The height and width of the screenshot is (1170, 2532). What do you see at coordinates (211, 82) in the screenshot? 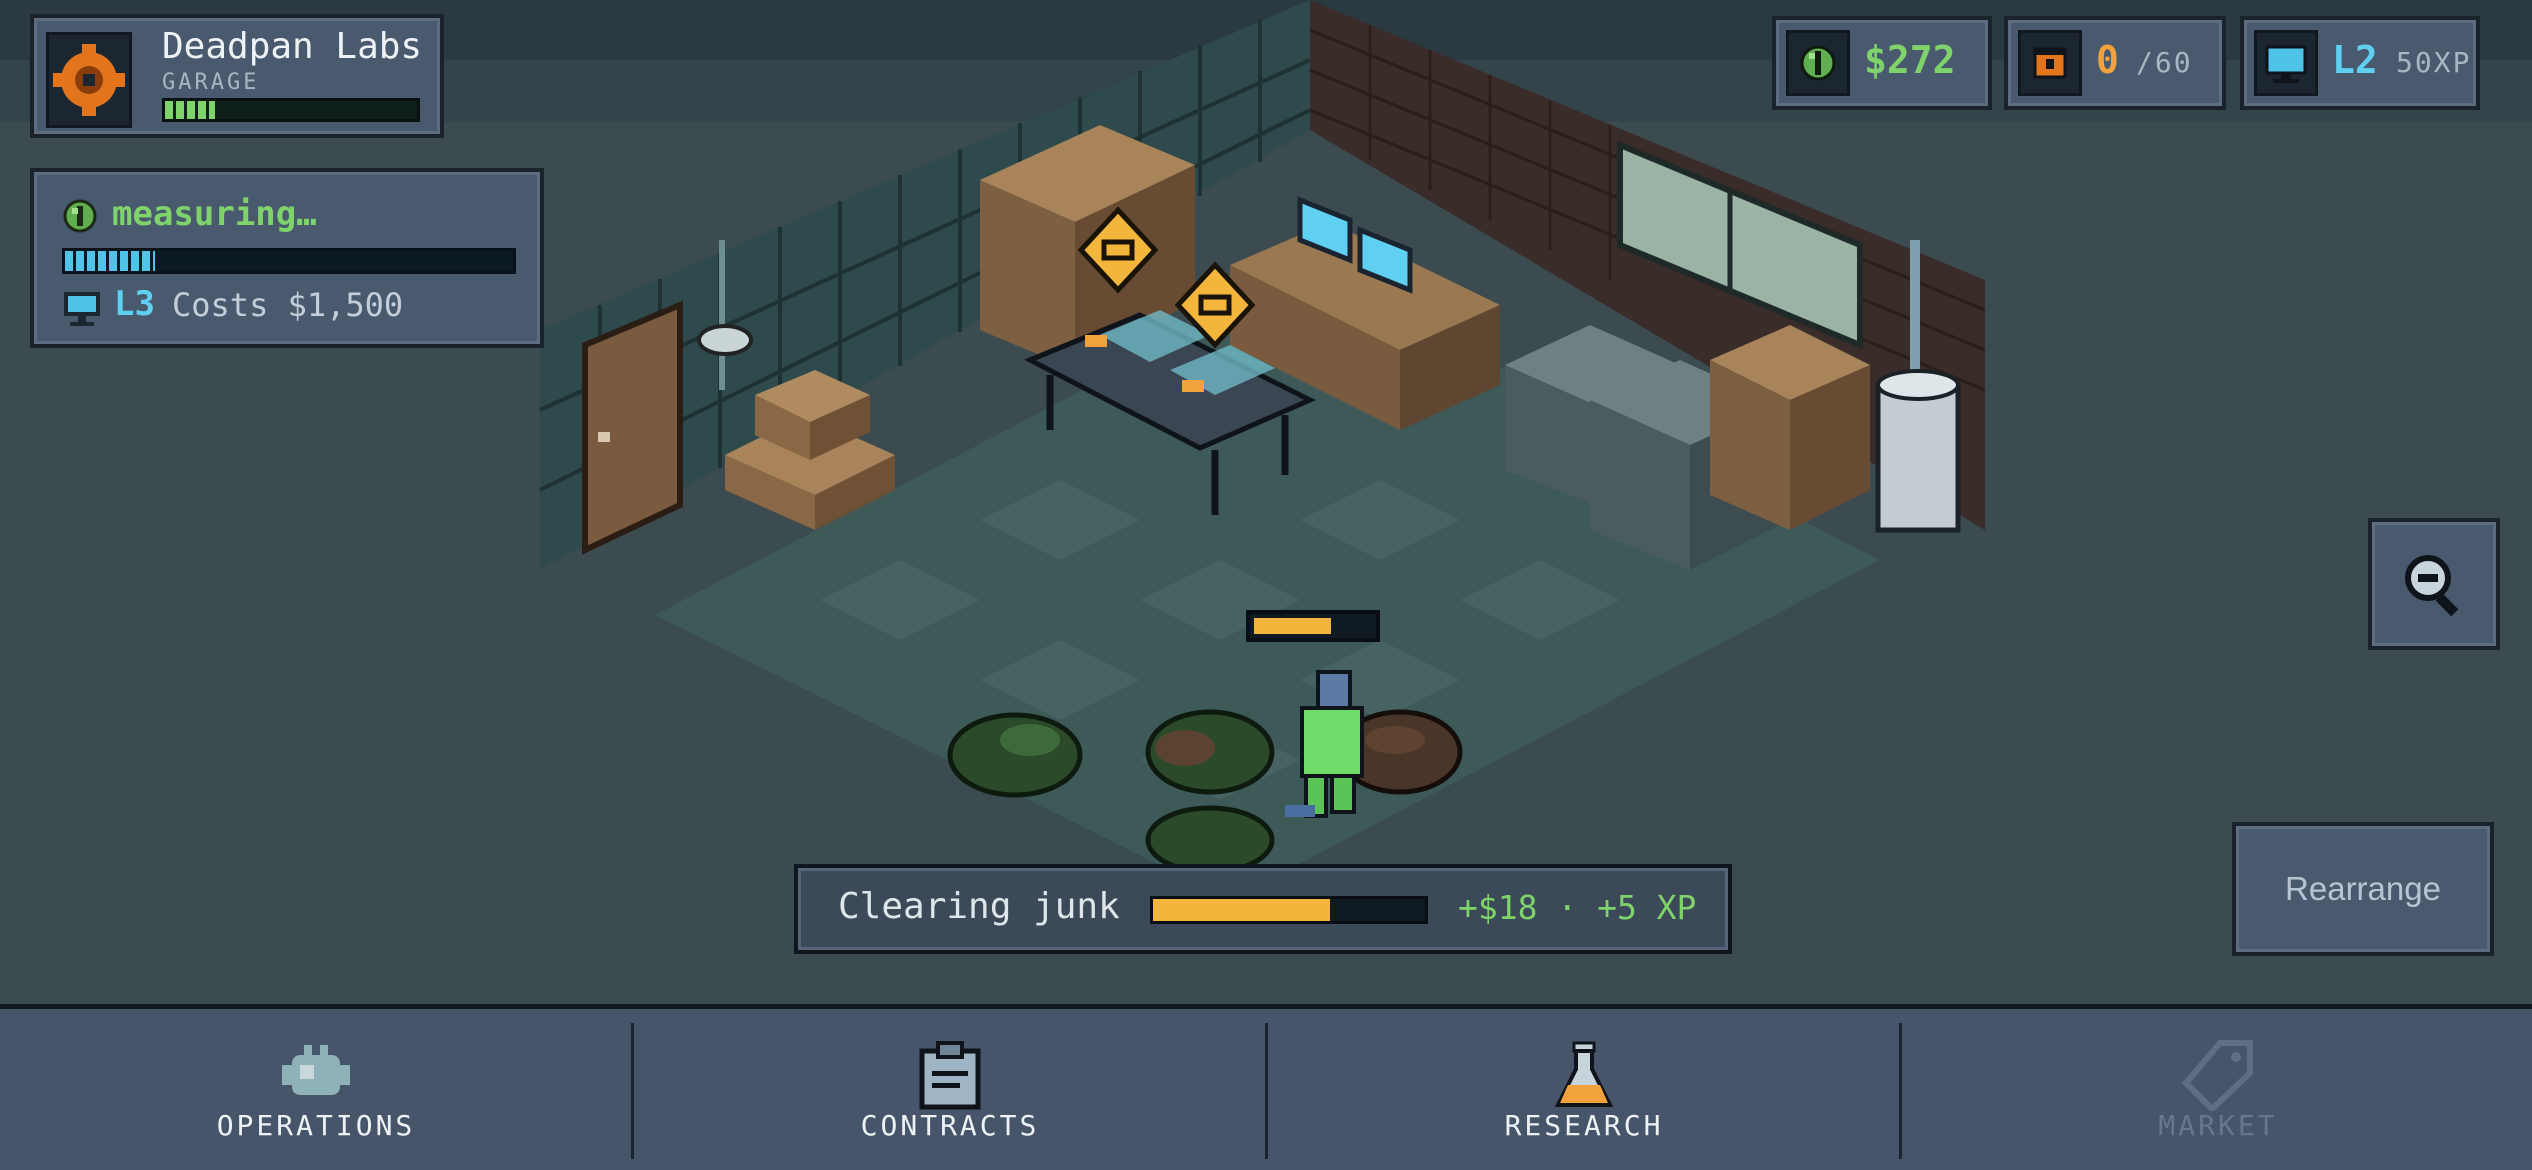
I see `lab-tier: GARAGE` at bounding box center [211, 82].